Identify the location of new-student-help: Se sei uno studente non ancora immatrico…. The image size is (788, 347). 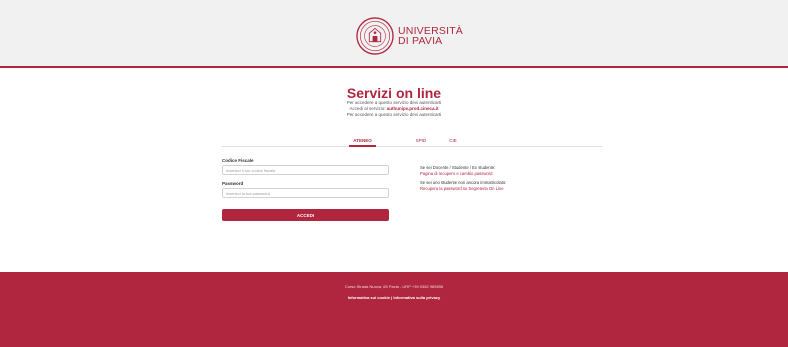
(463, 185).